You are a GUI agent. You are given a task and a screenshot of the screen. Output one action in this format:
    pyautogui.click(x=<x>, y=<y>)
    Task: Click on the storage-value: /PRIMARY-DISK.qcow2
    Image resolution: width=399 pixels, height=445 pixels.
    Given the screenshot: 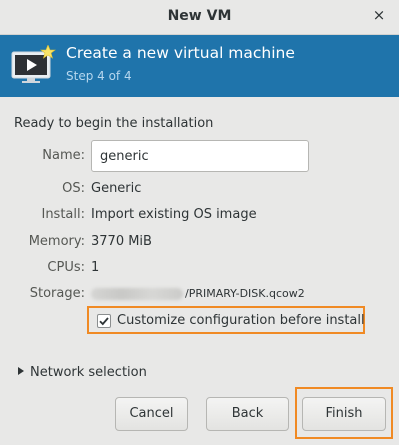 What is the action you would take?
    pyautogui.click(x=198, y=293)
    